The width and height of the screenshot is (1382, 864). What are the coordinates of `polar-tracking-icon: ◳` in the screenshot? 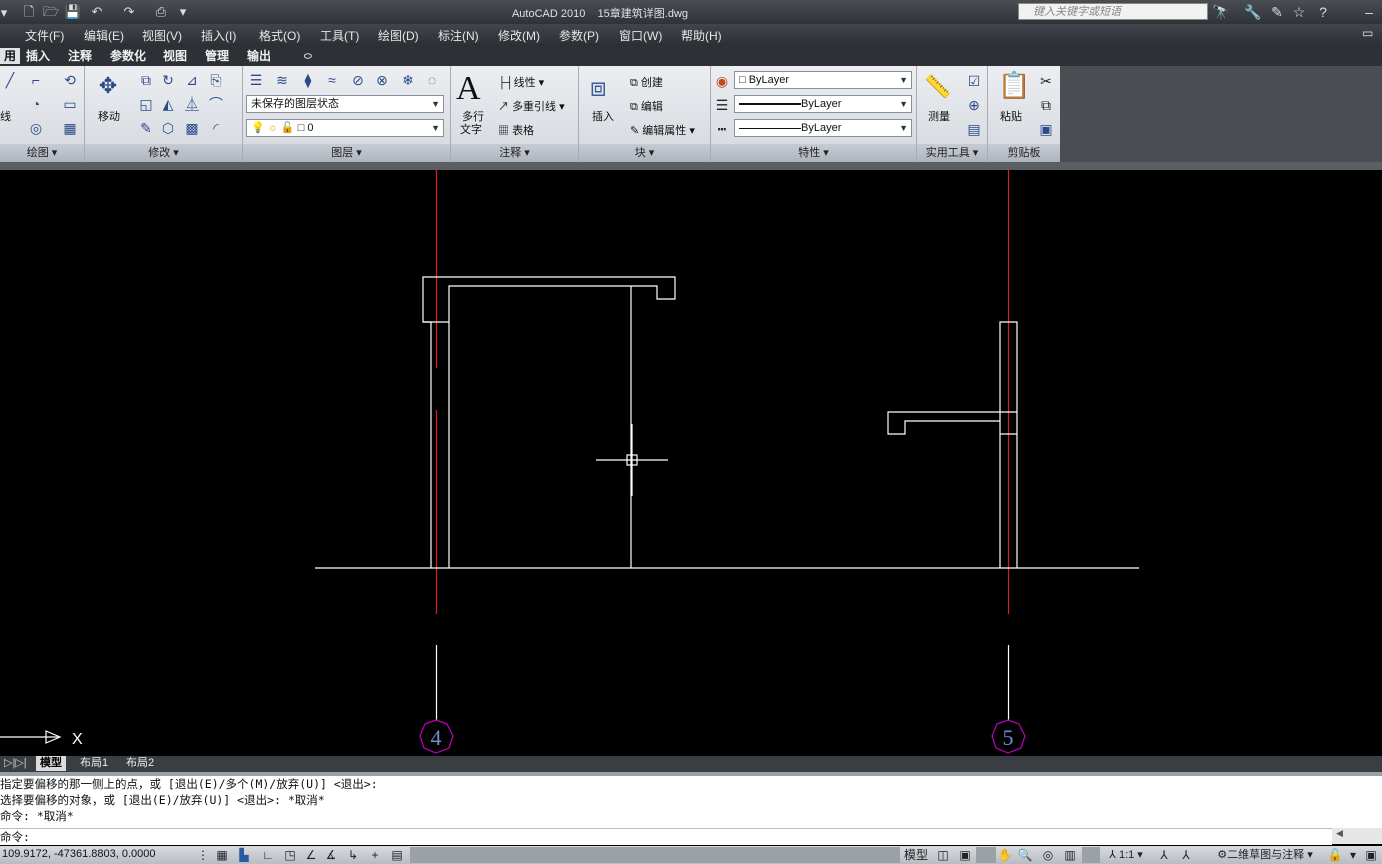 It's located at (290, 855).